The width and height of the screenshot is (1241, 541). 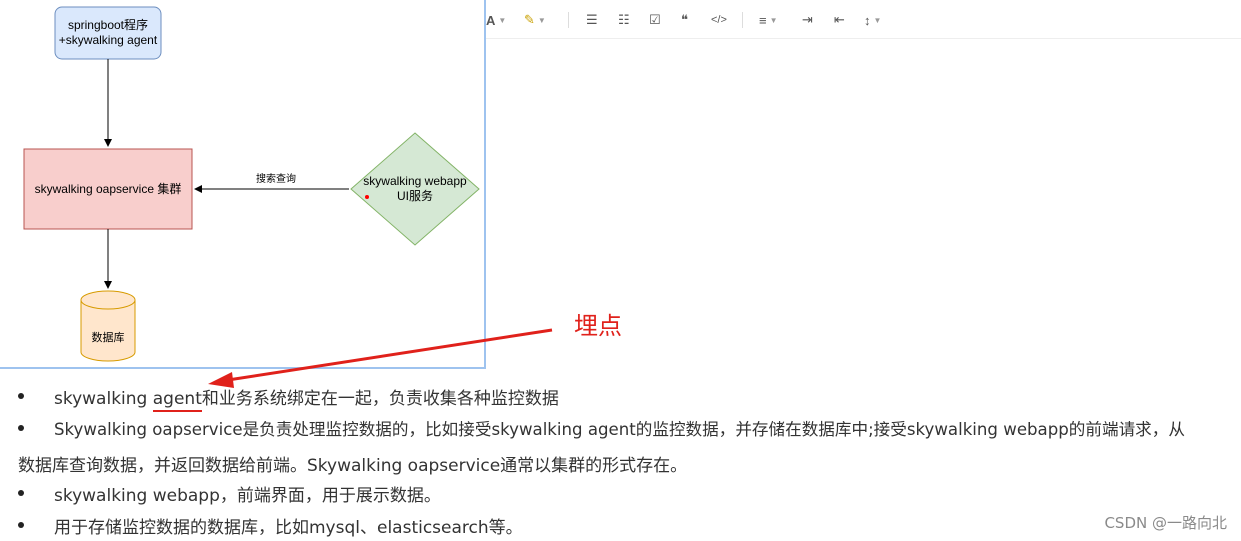 What do you see at coordinates (276, 179) in the screenshot?
I see `edge-label-search: 搜索查询` at bounding box center [276, 179].